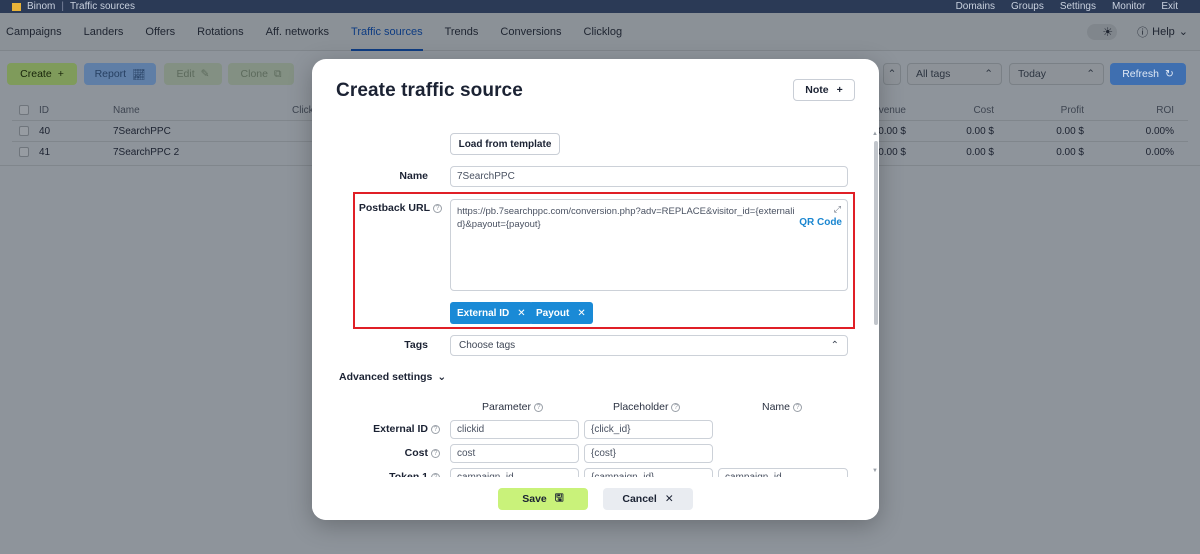  I want to click on tab-trends: Trends, so click(462, 32).